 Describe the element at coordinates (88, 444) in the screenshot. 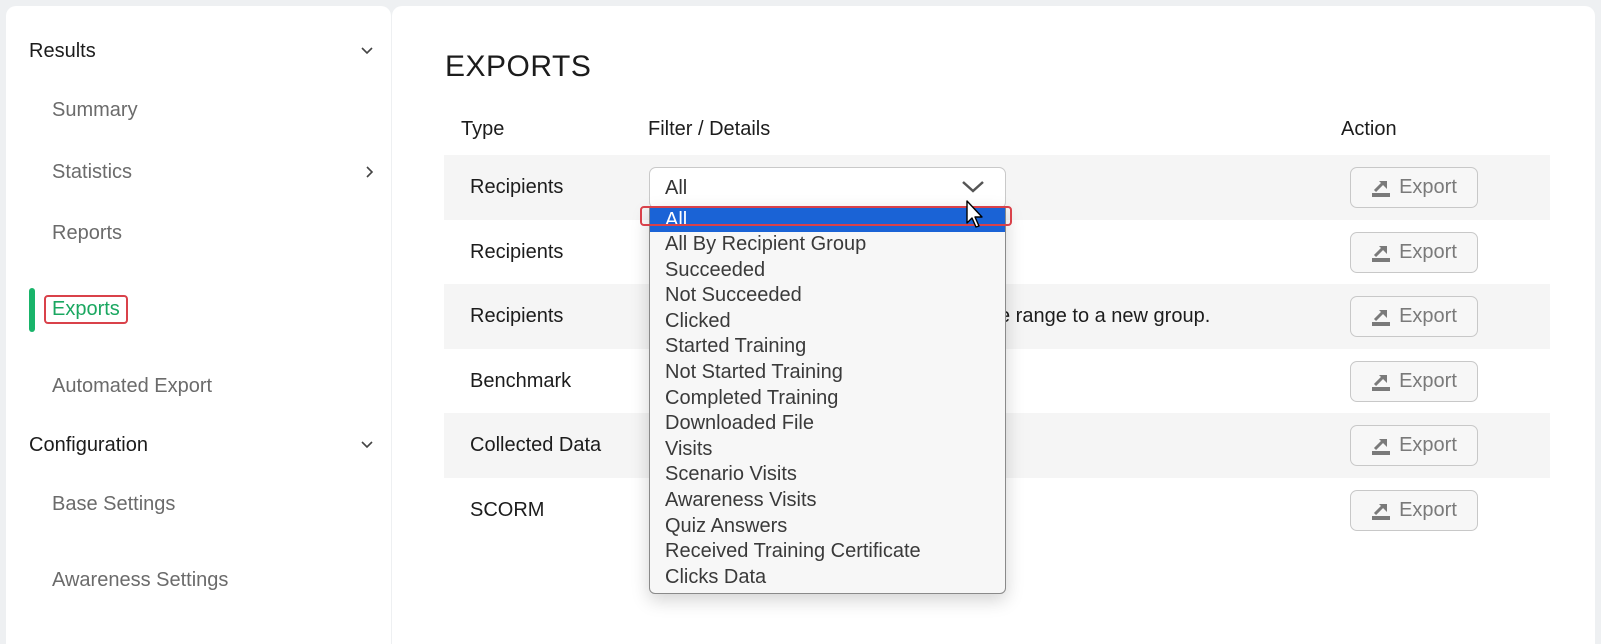

I see `sidebar-section-label: Configuration` at that location.